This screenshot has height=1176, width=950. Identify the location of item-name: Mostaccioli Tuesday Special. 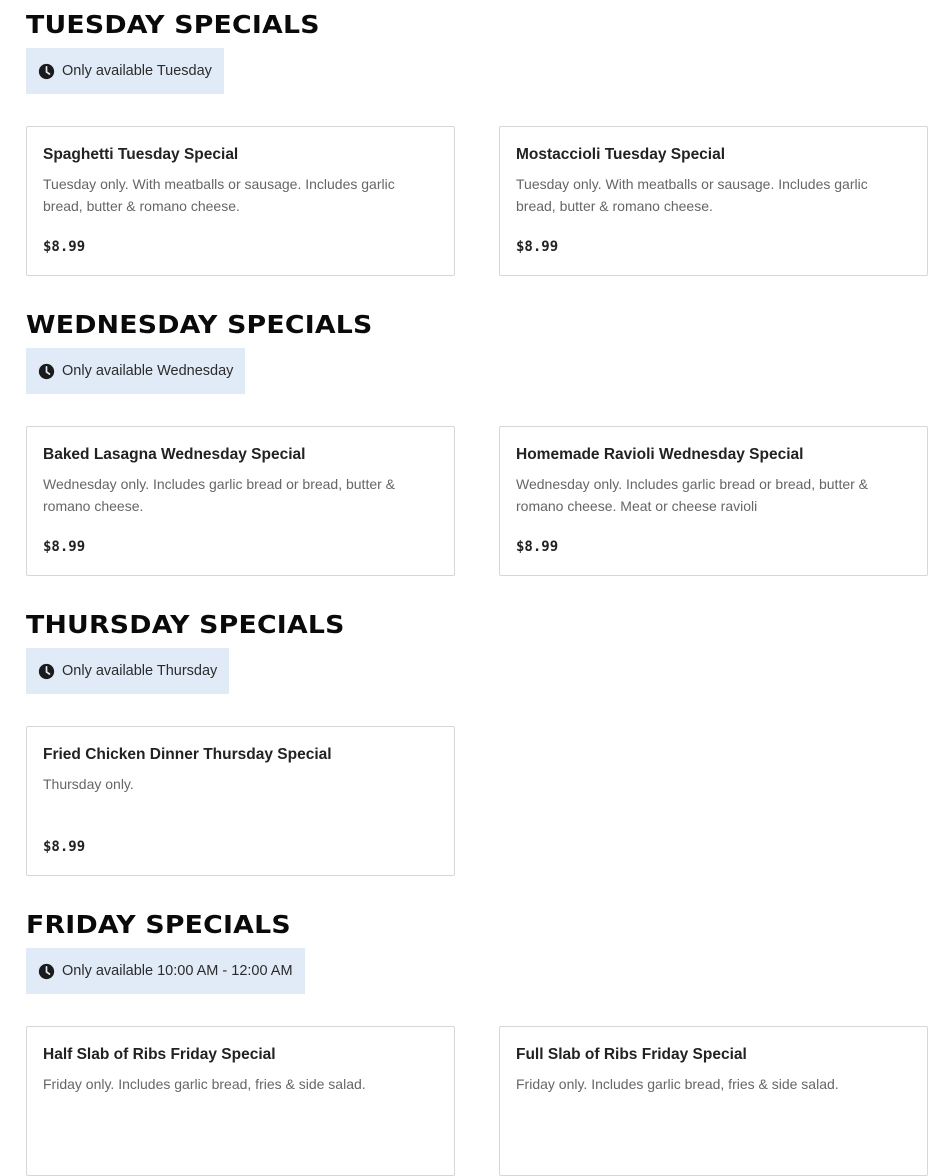
(621, 154).